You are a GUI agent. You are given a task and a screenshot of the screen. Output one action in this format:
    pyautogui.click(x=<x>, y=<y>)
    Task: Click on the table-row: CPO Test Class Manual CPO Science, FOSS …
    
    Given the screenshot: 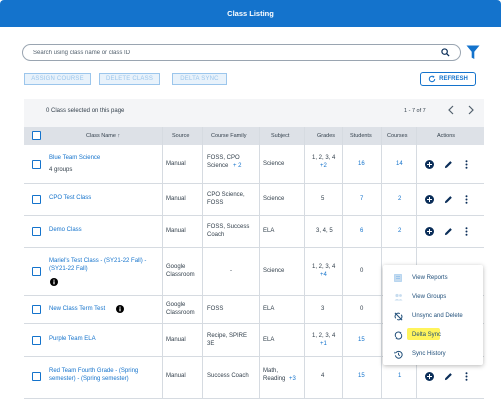 What is the action you would take?
    pyautogui.click(x=254, y=200)
    